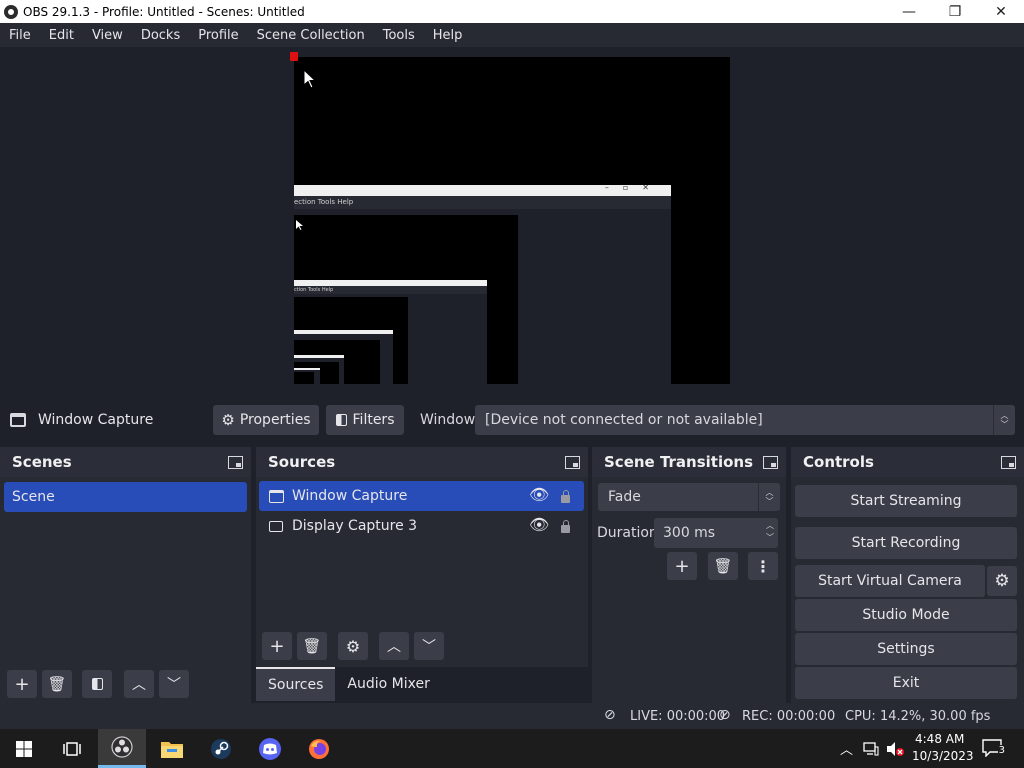 This screenshot has width=1024, height=768. Describe the element at coordinates (388, 684) in the screenshot. I see `tab-audio-mixer: Audio Mixer` at that location.